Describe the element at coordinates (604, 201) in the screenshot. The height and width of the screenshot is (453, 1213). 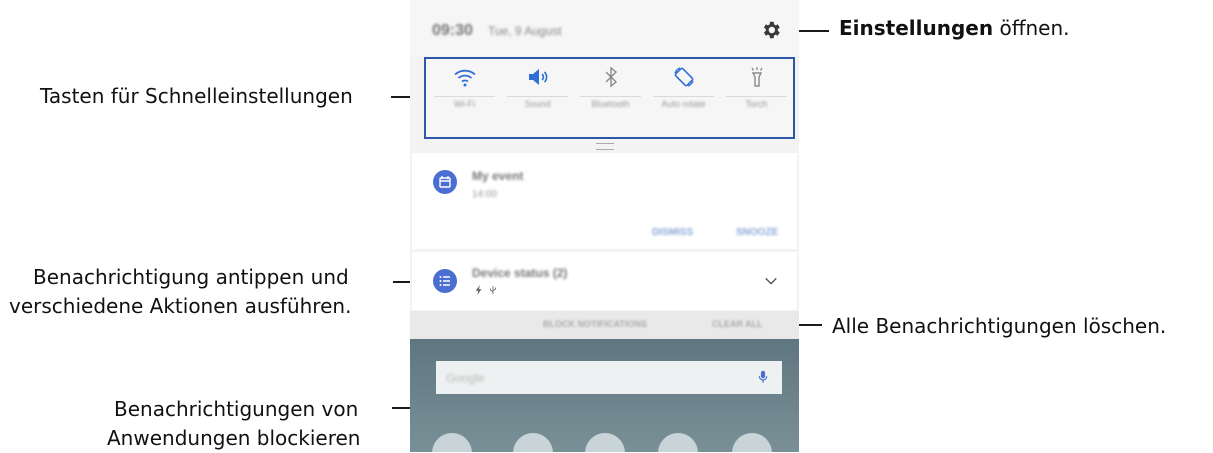
I see `notification-card-event: My event 14:00 DISMISS SNOOZE` at that location.